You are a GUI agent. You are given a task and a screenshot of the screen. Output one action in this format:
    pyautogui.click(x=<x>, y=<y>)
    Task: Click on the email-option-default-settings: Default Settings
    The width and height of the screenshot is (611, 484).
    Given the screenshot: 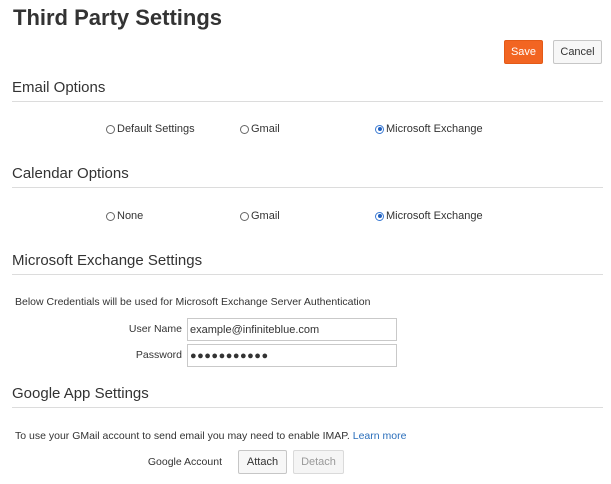 What is the action you would take?
    pyautogui.click(x=150, y=129)
    